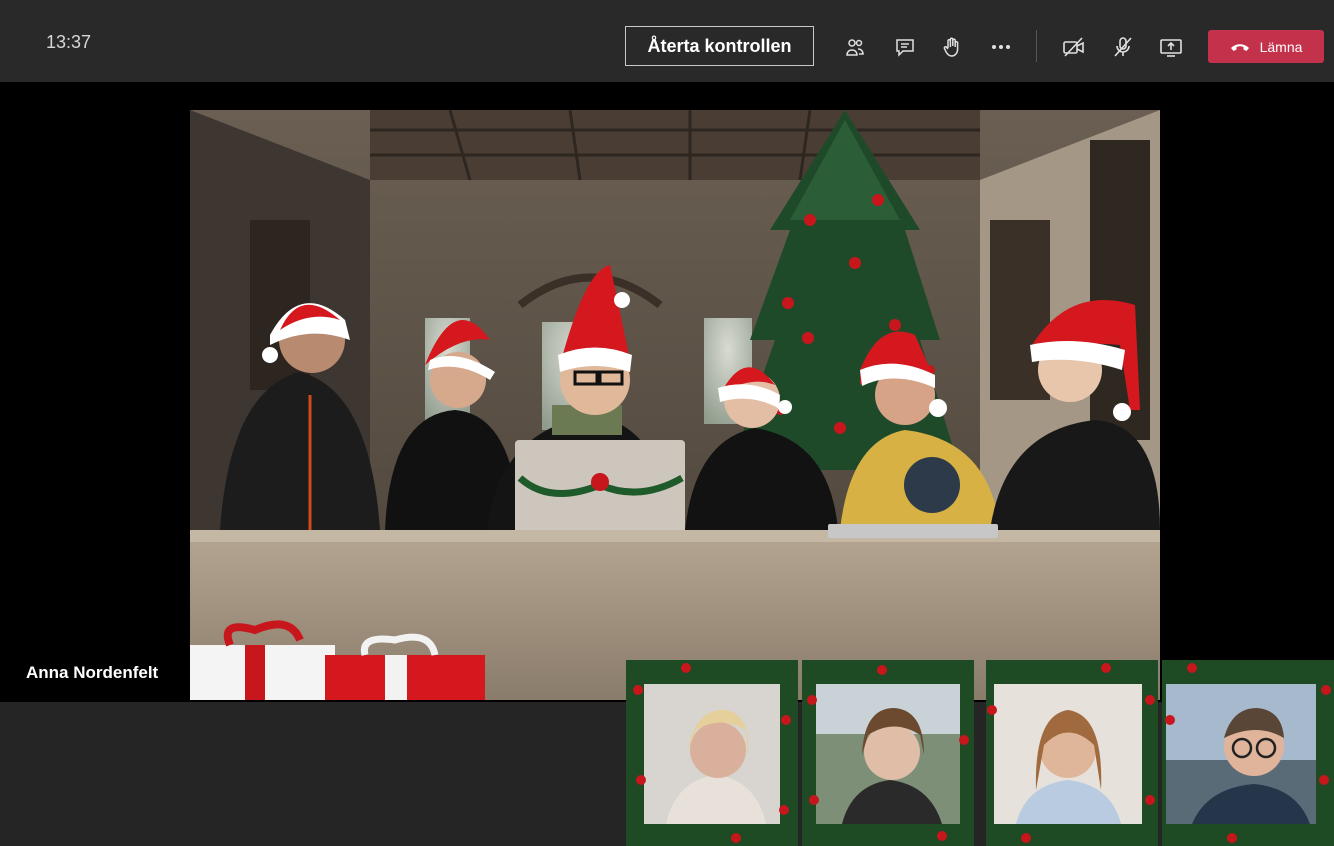  I want to click on leave-label: Lämna, so click(1281, 46).